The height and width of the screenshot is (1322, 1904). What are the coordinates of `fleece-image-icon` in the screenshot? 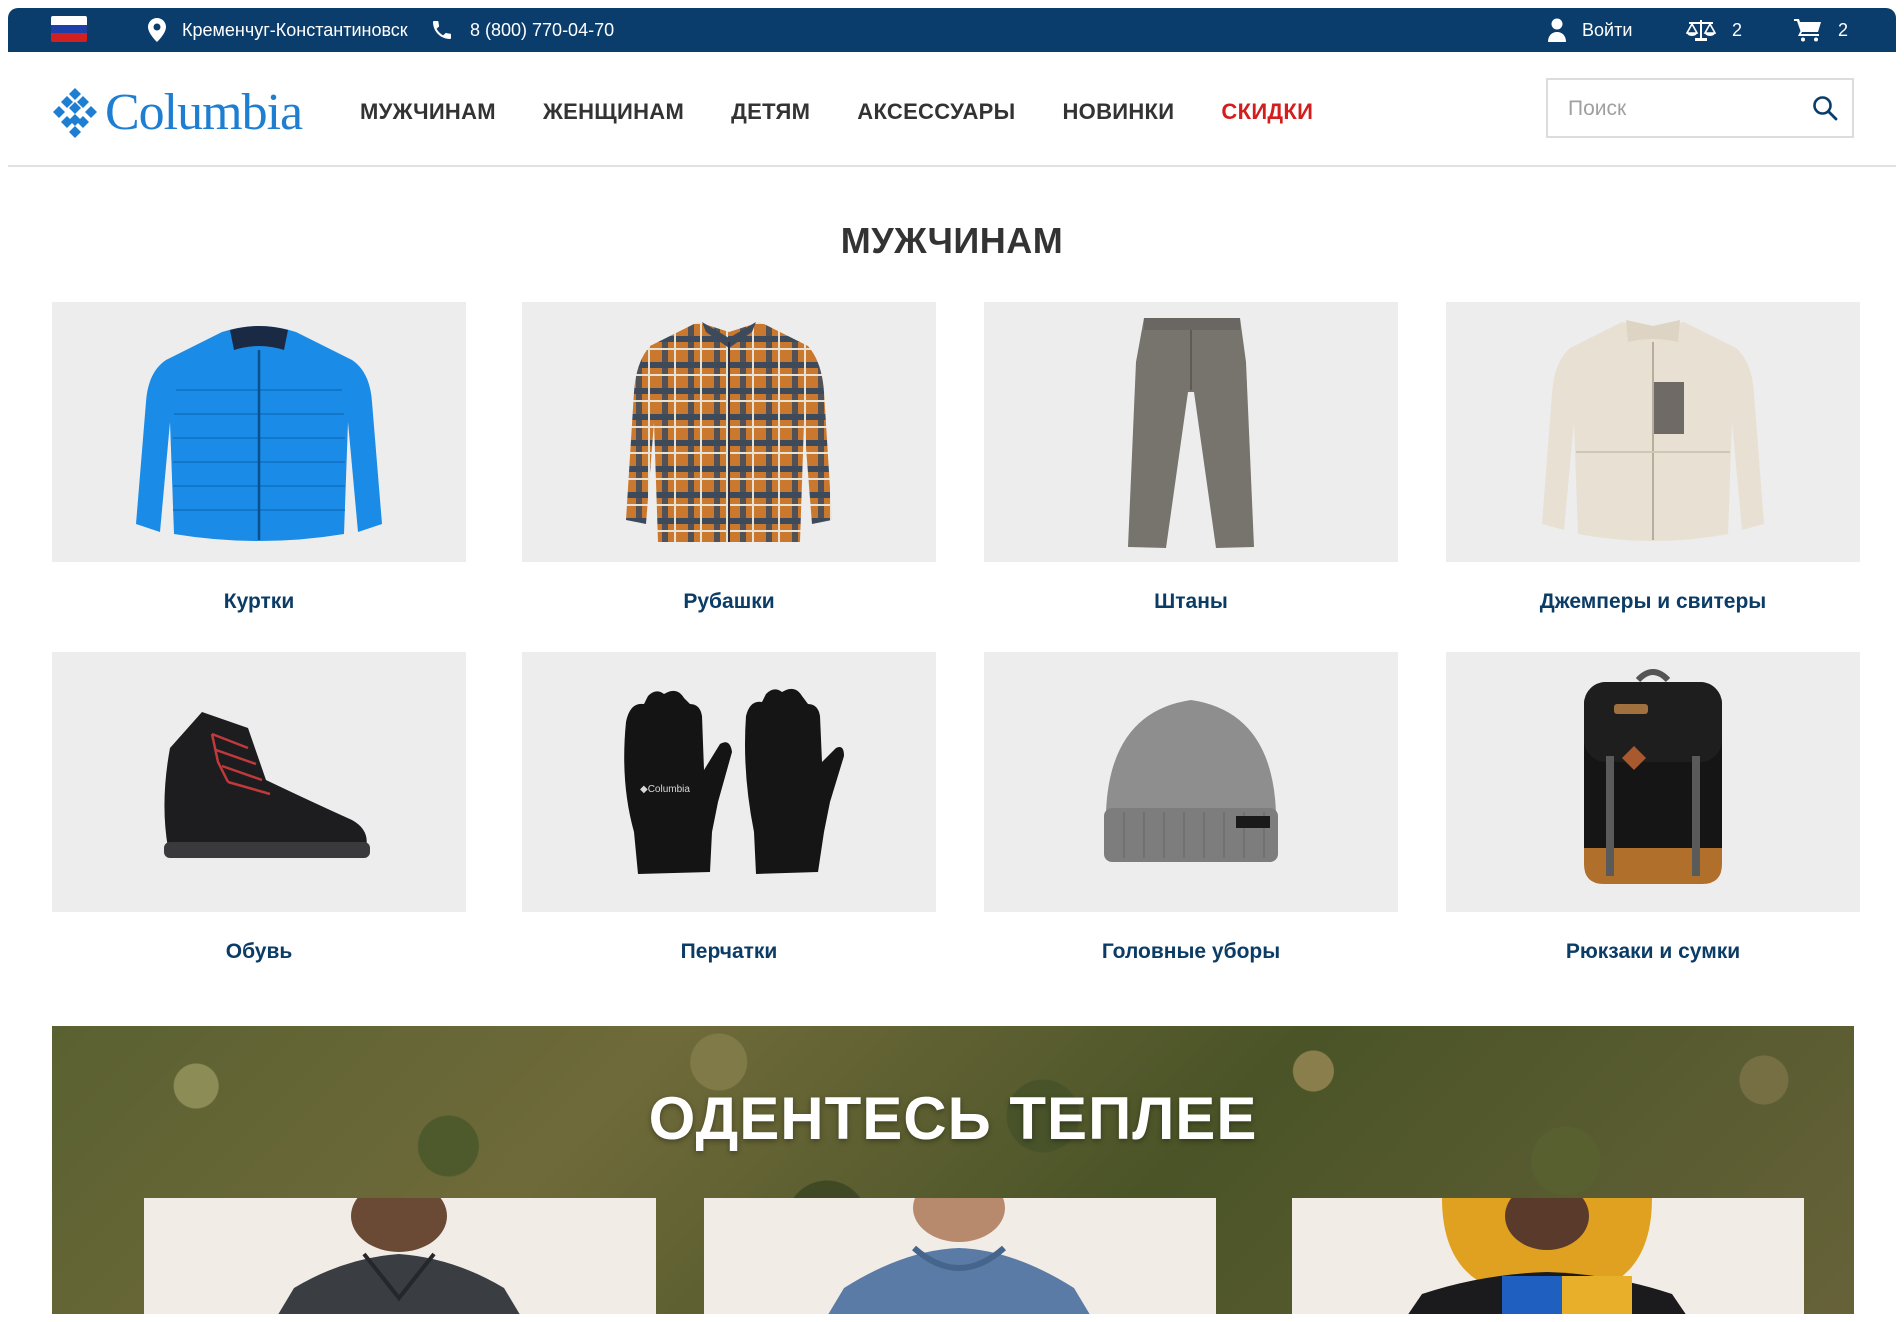 It's located at (1653, 430).